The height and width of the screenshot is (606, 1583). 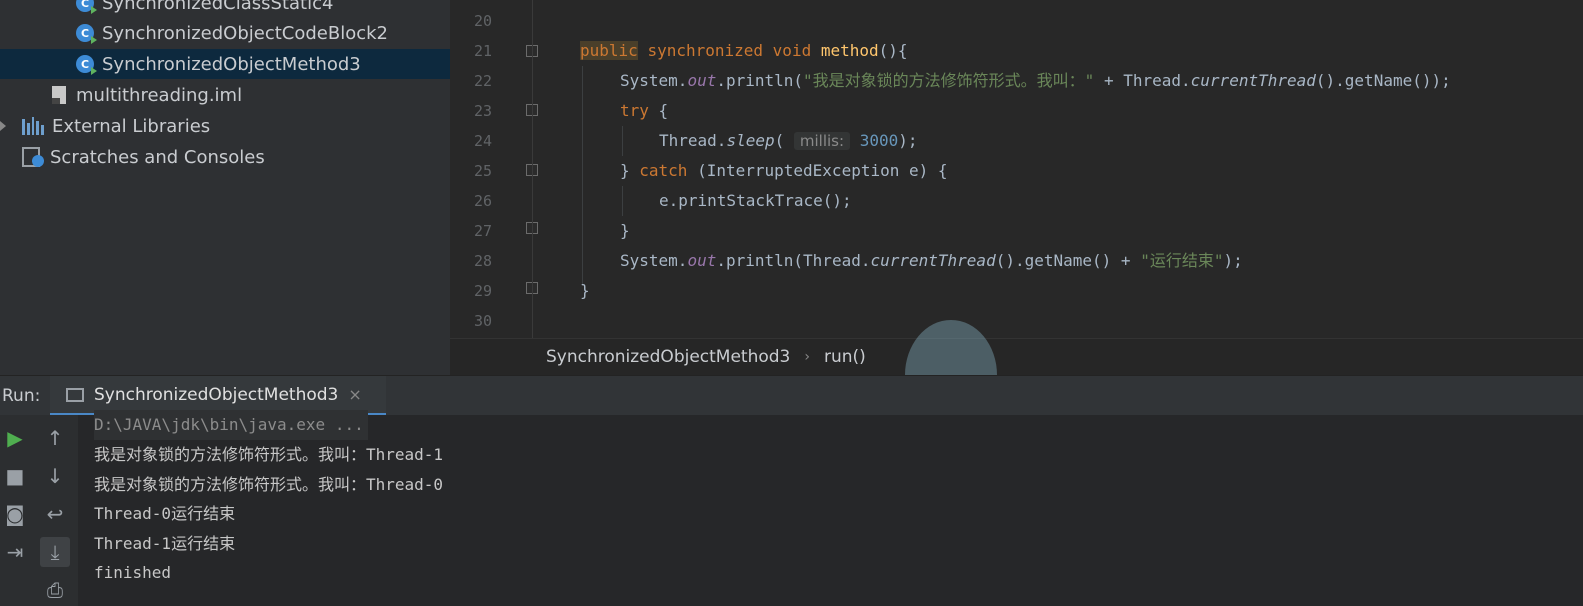 What do you see at coordinates (33, 157) in the screenshot?
I see `scratches-icon` at bounding box center [33, 157].